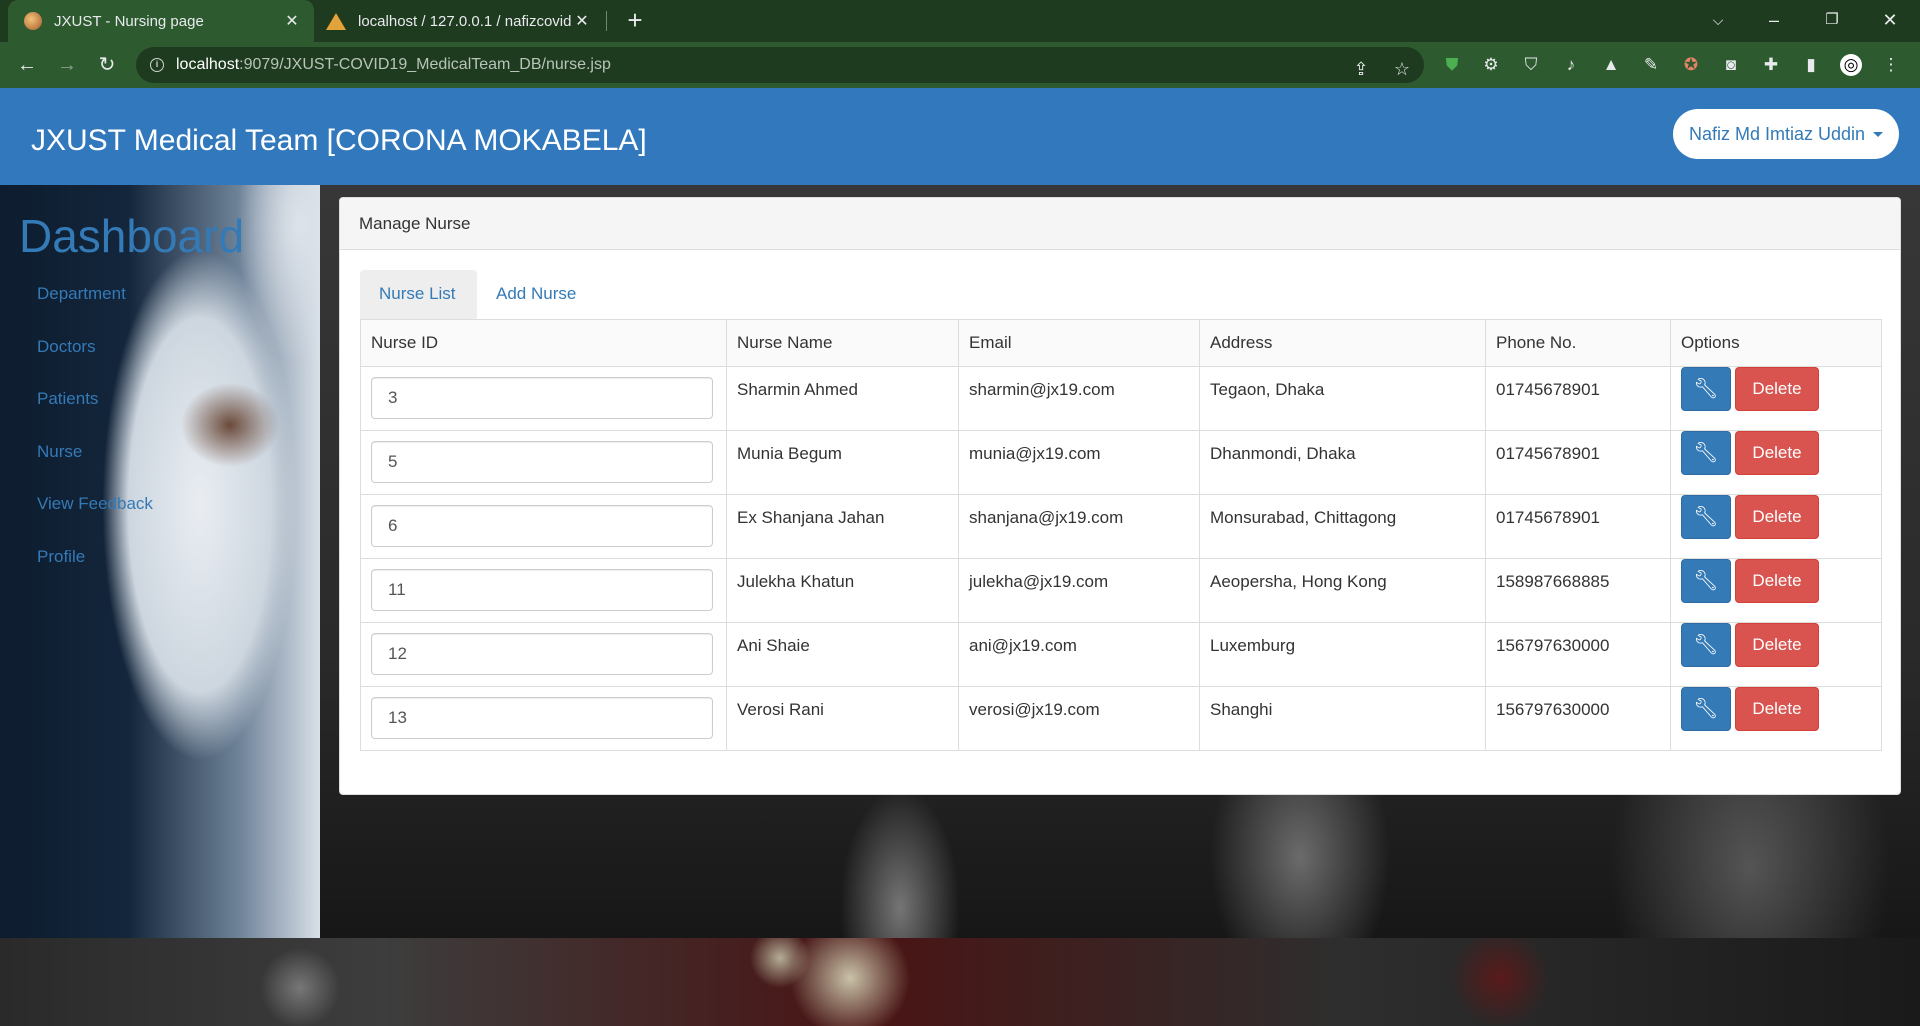 This screenshot has width=1920, height=1026. Describe the element at coordinates (67, 65) in the screenshot. I see `forward-arrow-icon: →` at that location.